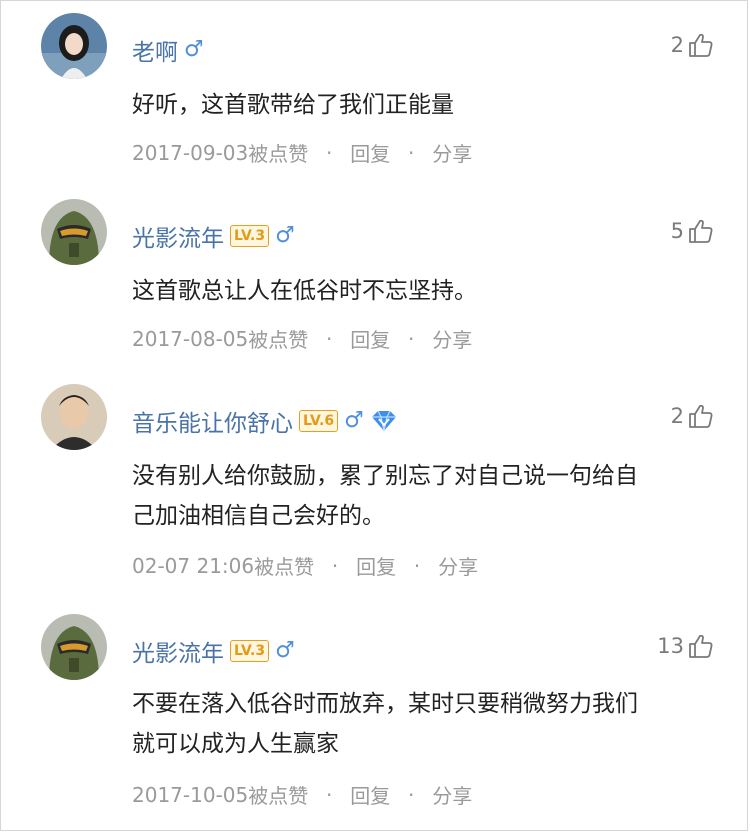 The width and height of the screenshot is (750, 833). I want to click on like-count: 13, so click(670, 646).